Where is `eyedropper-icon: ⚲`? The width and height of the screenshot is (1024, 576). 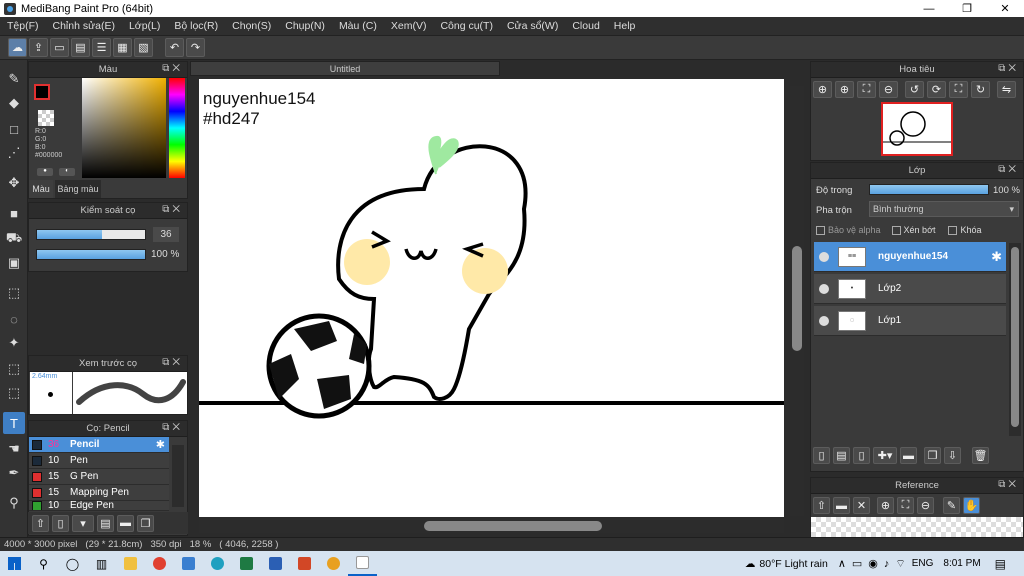 eyedropper-icon: ⚲ is located at coordinates (14, 503).